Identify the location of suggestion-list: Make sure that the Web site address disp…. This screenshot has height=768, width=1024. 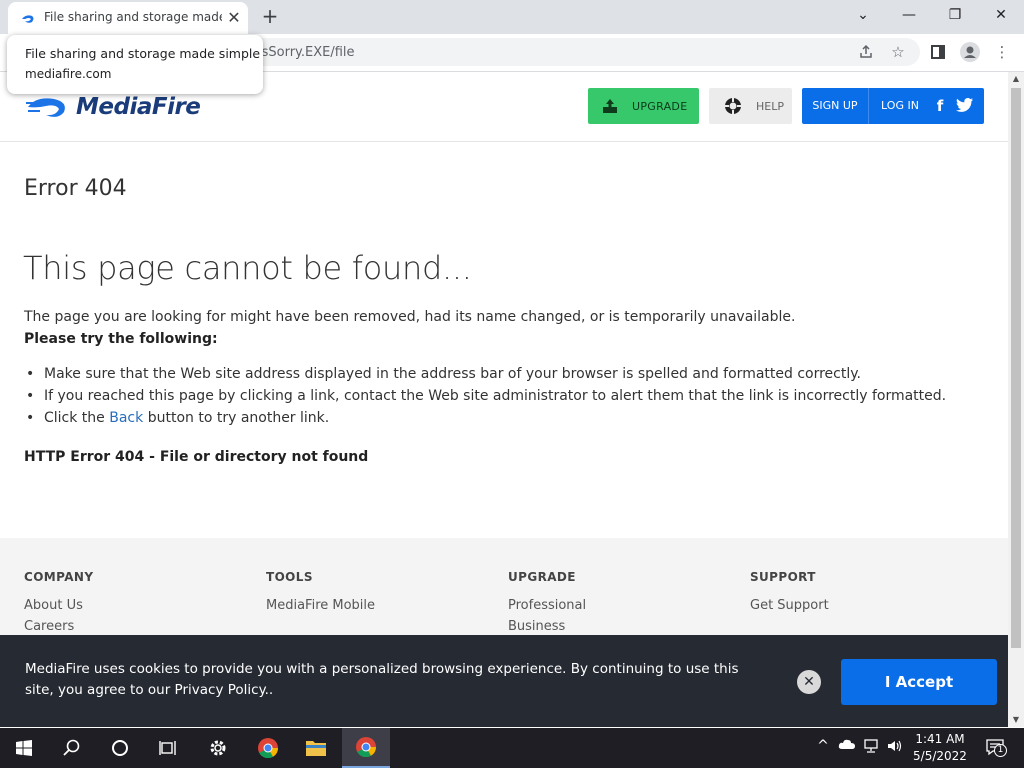
(485, 399).